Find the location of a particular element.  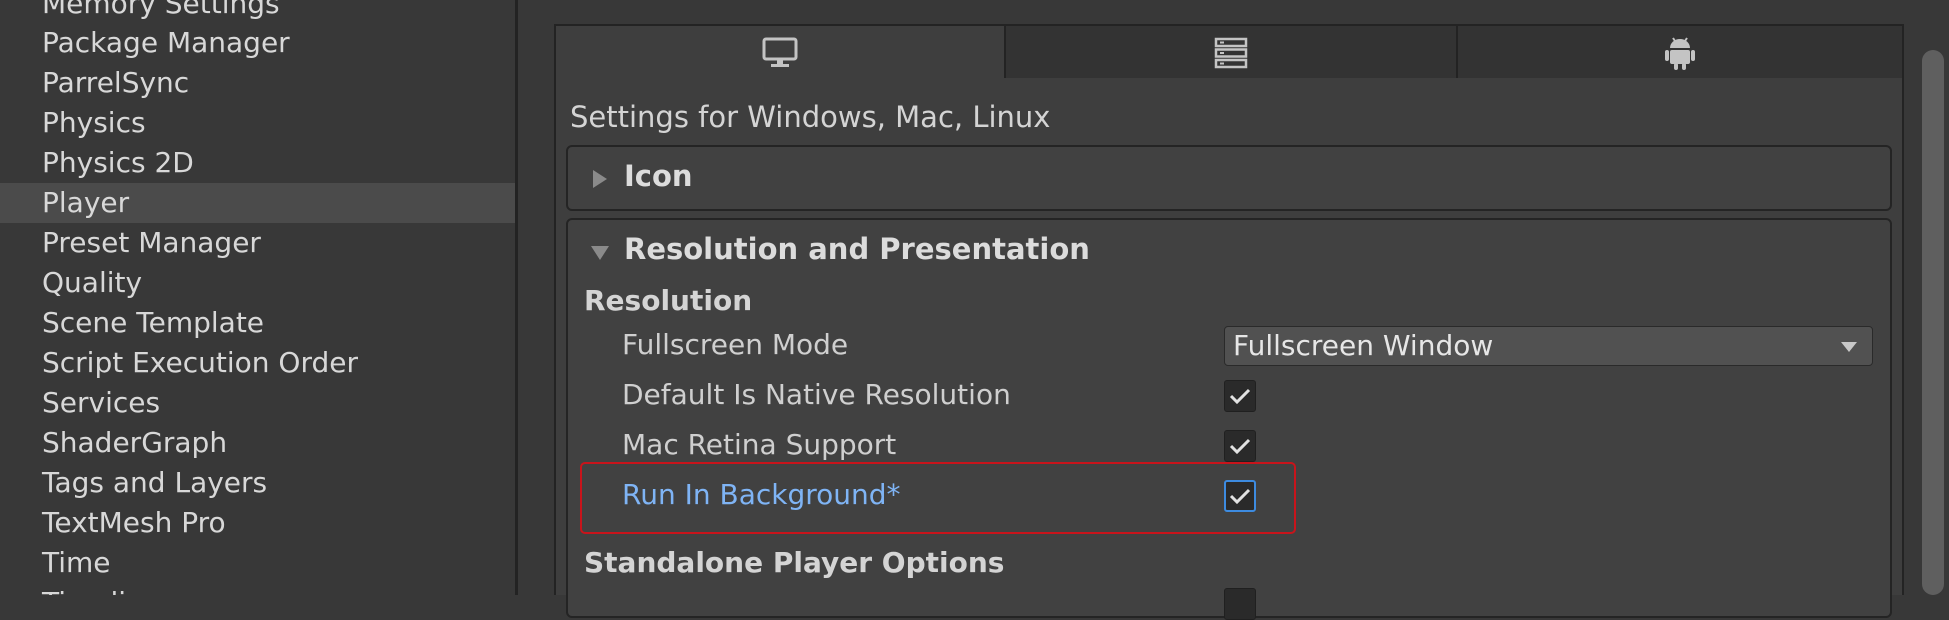

platform-tabs is located at coordinates (1229, 52).